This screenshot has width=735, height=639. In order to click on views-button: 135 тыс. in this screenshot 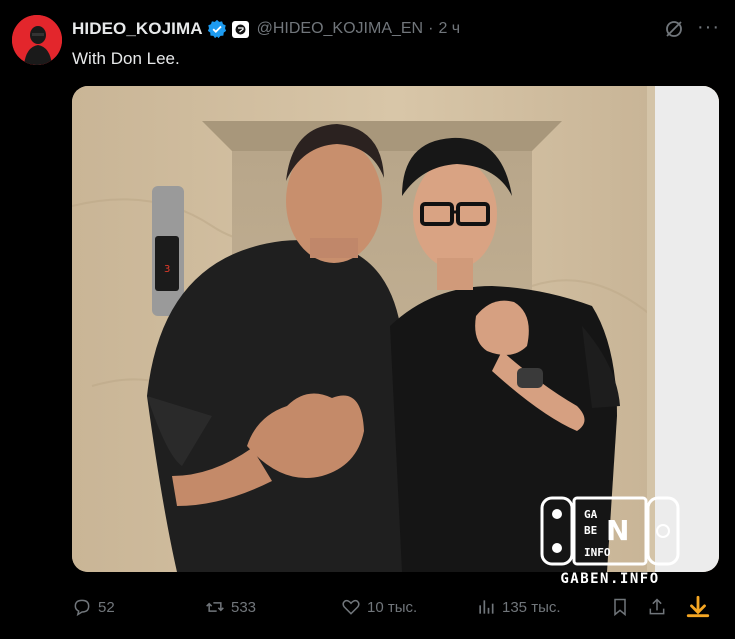, I will do `click(518, 607)`.